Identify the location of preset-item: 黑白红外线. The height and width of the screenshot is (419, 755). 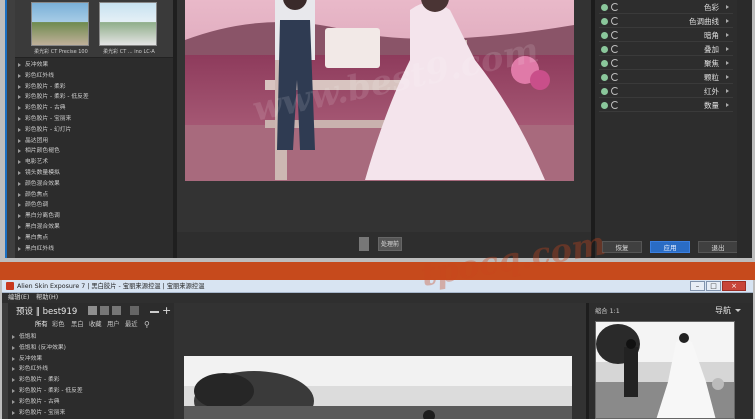
(94, 249).